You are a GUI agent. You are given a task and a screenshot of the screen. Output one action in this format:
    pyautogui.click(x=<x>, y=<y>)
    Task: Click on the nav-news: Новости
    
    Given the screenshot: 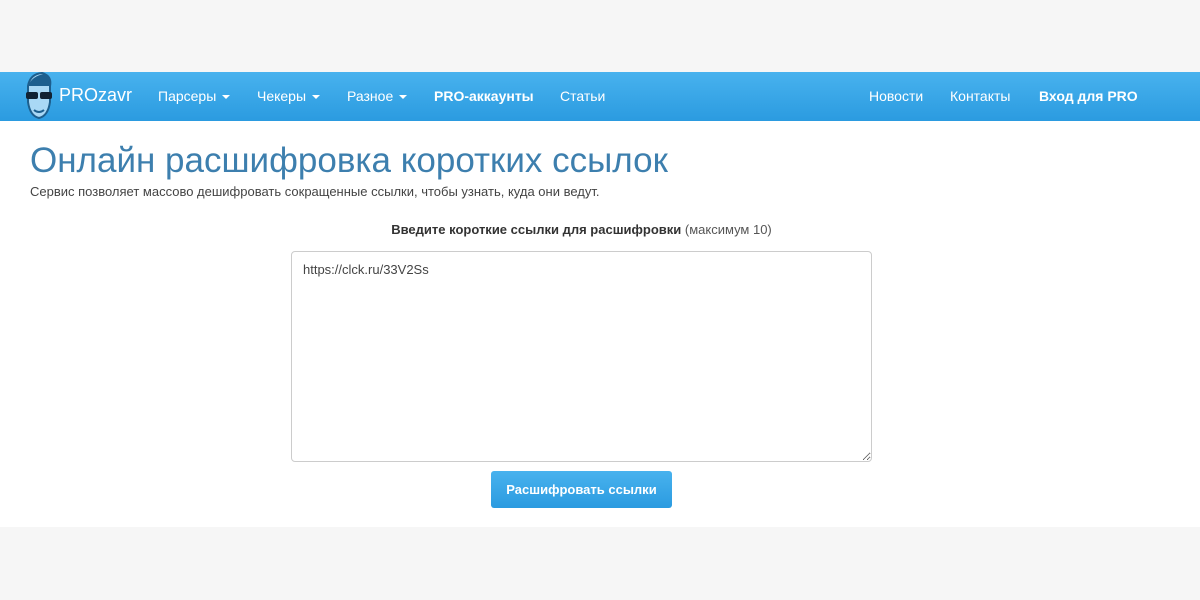 What is the action you would take?
    pyautogui.click(x=896, y=96)
    